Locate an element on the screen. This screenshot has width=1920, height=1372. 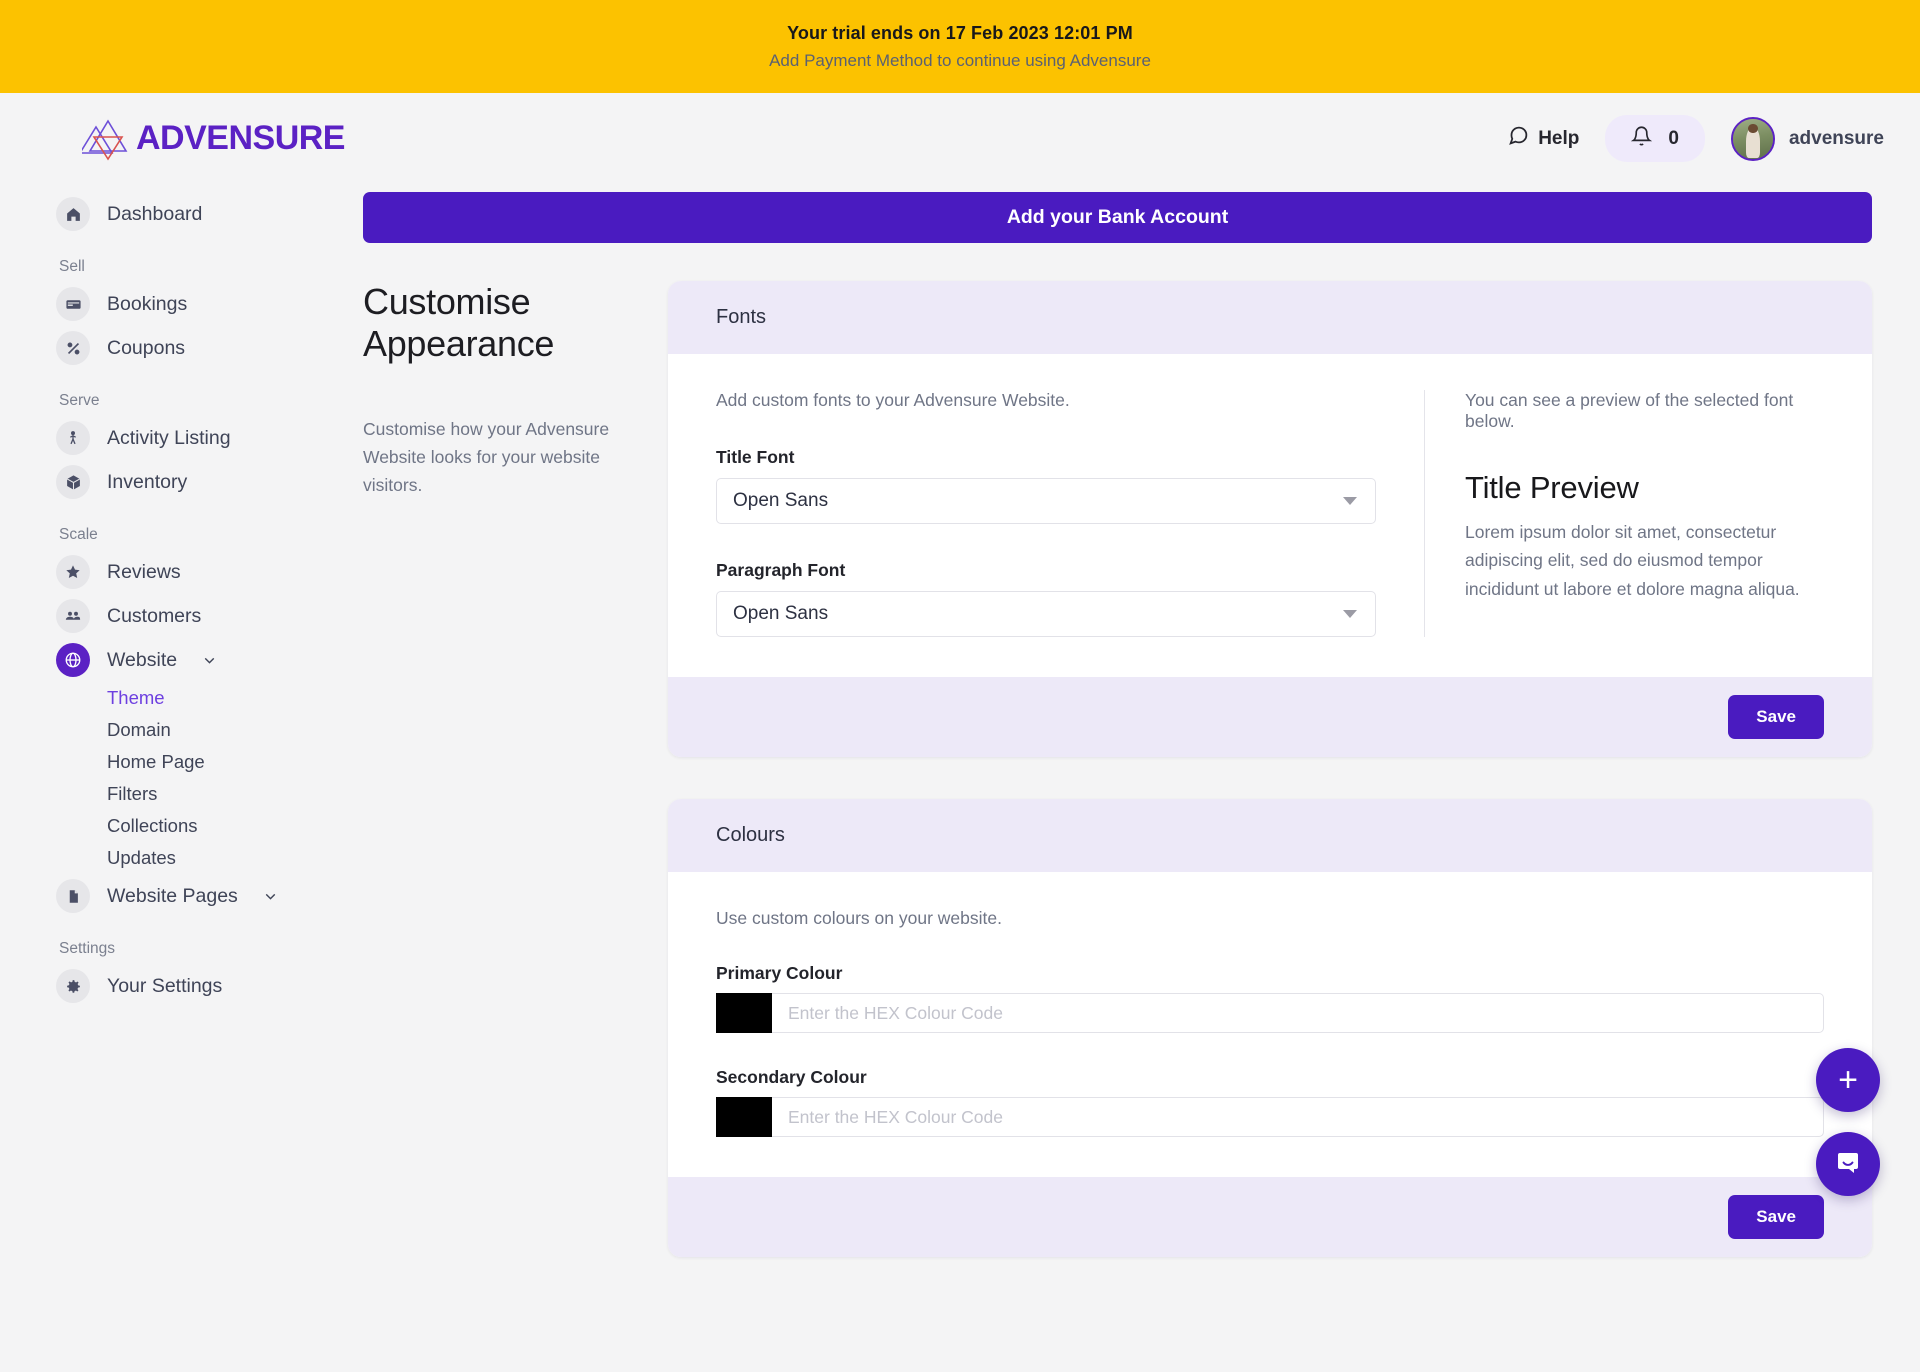
home-icon is located at coordinates (73, 214).